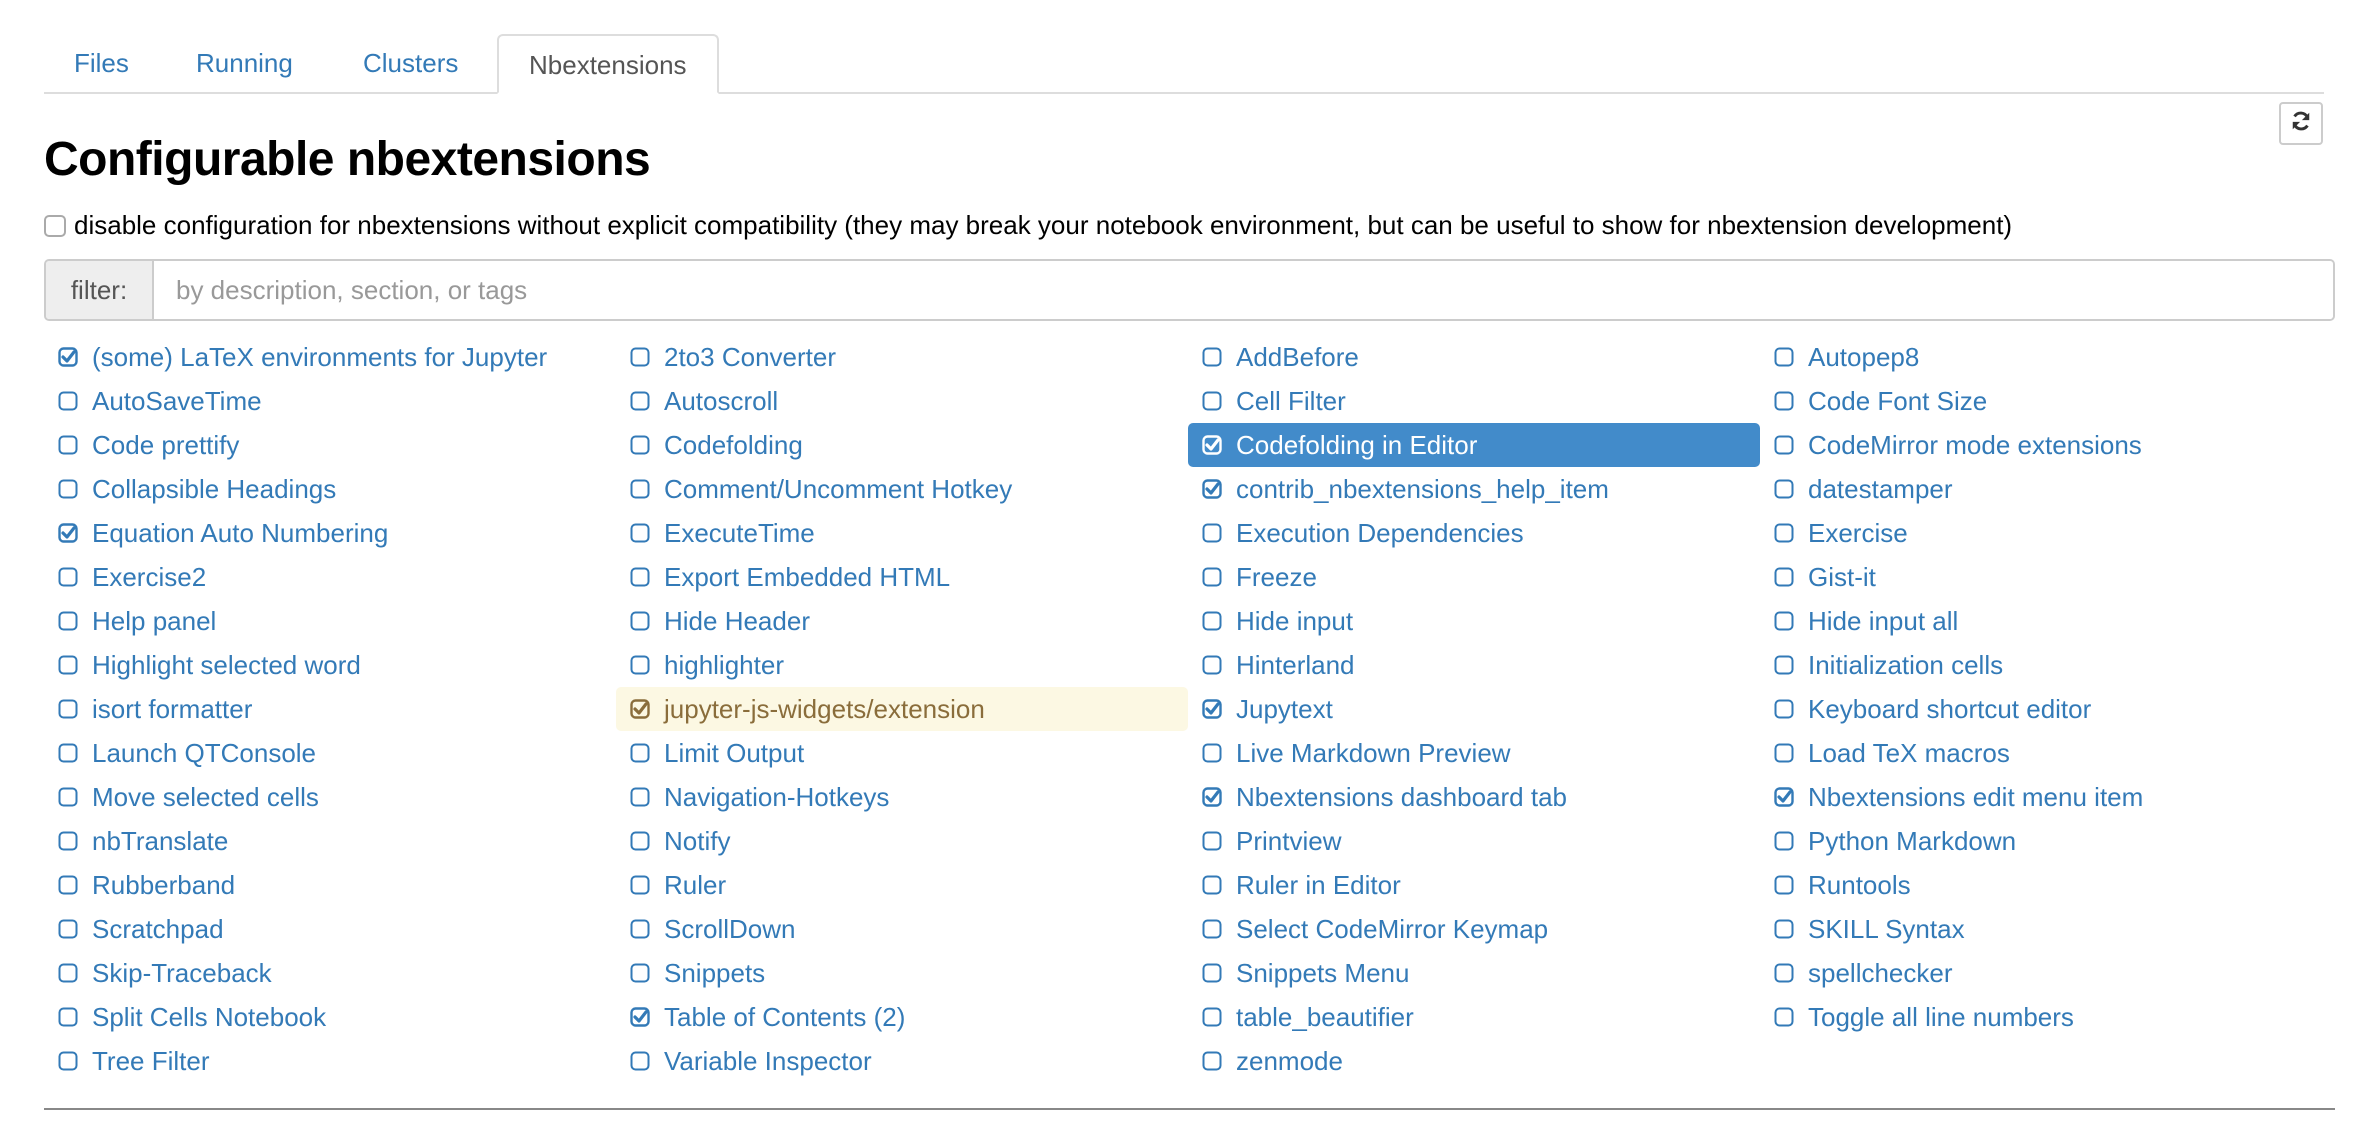  I want to click on extension-item: highlighter, so click(902, 665).